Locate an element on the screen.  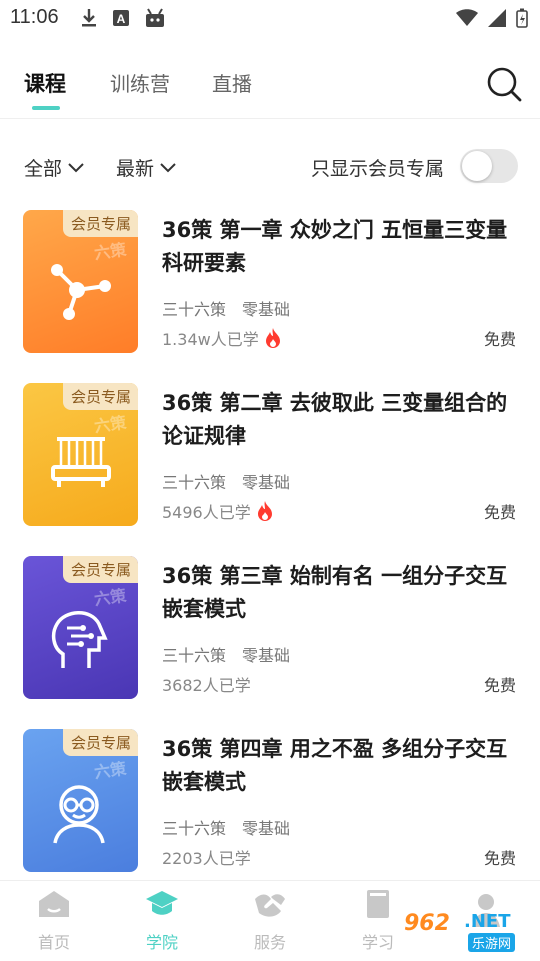
member-only-label: 只显示会员专属 is located at coordinates (377, 169).